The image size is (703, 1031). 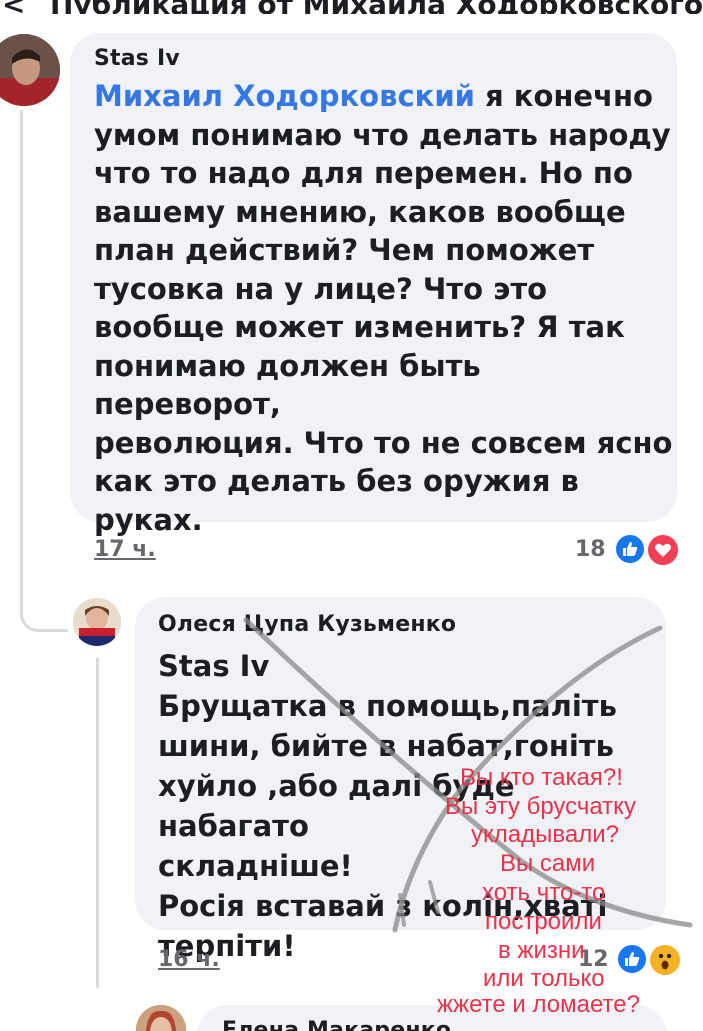 What do you see at coordinates (376, 7) in the screenshot?
I see `page-title: Публикация от Михаила Ходорковского` at bounding box center [376, 7].